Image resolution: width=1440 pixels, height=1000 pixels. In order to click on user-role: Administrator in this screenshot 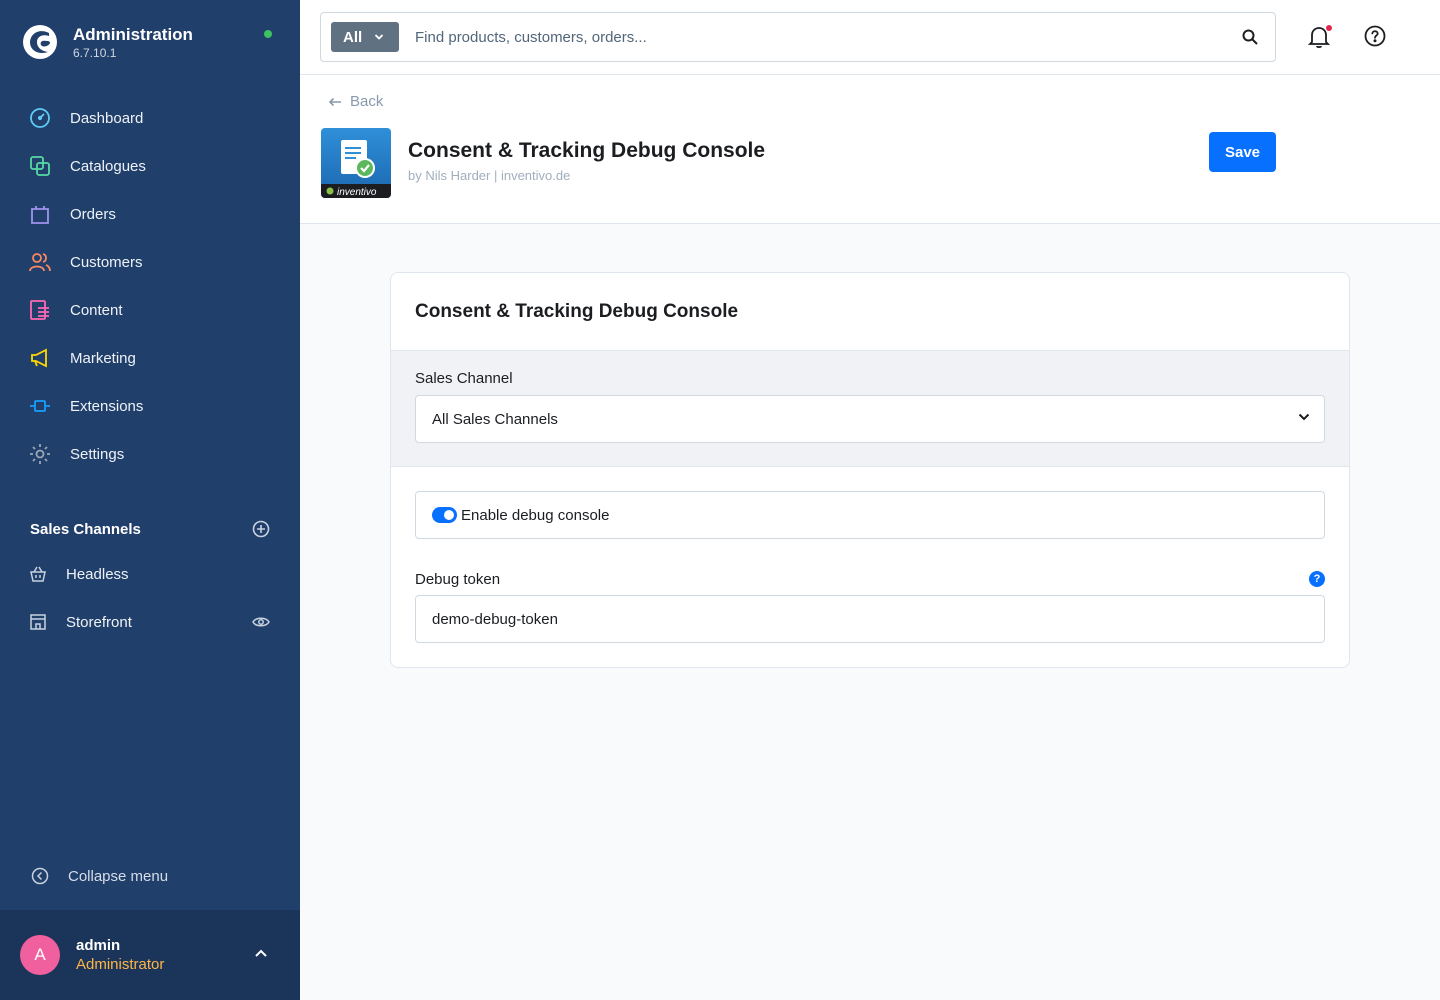, I will do `click(120, 964)`.